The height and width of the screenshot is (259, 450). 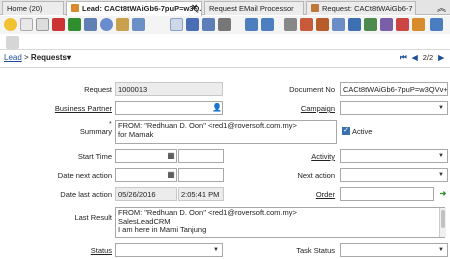 What do you see at coordinates (386, 24) in the screenshot?
I see `archived-docs-icon` at bounding box center [386, 24].